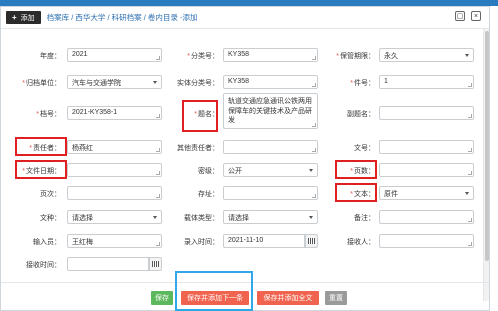 The image size is (498, 311). I want to click on scrollbar-thumb, so click(487, 146).